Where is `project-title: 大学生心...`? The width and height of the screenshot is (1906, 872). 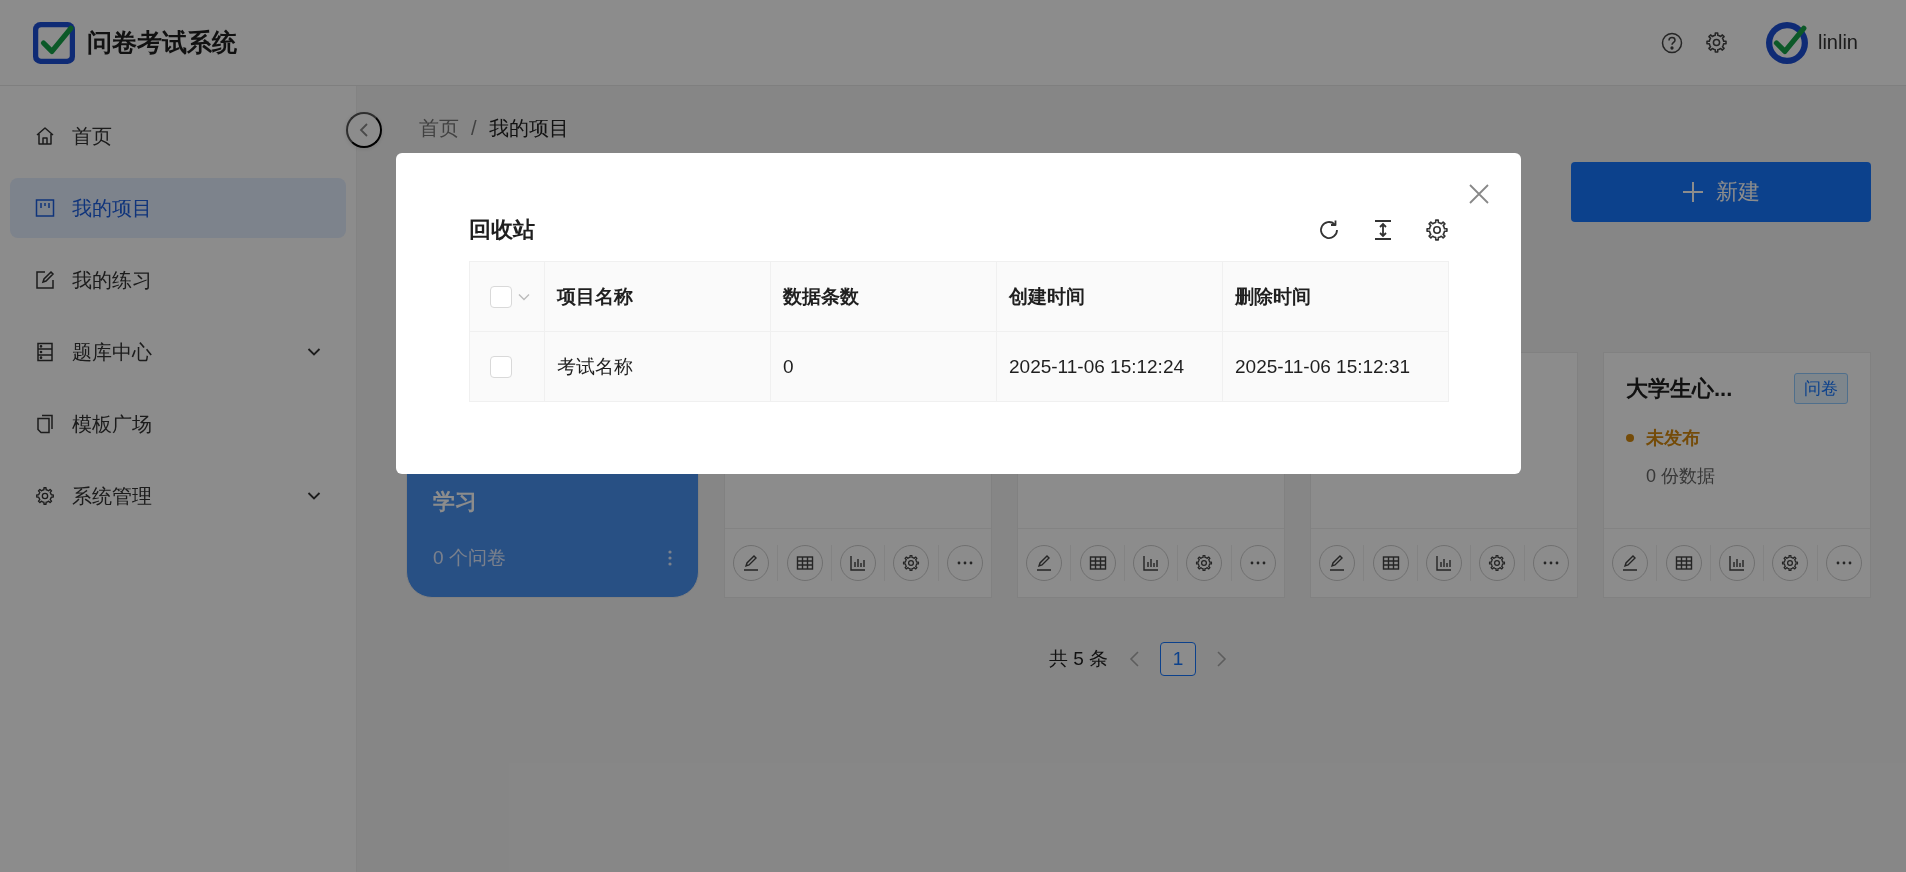 project-title: 大学生心... is located at coordinates (1679, 388).